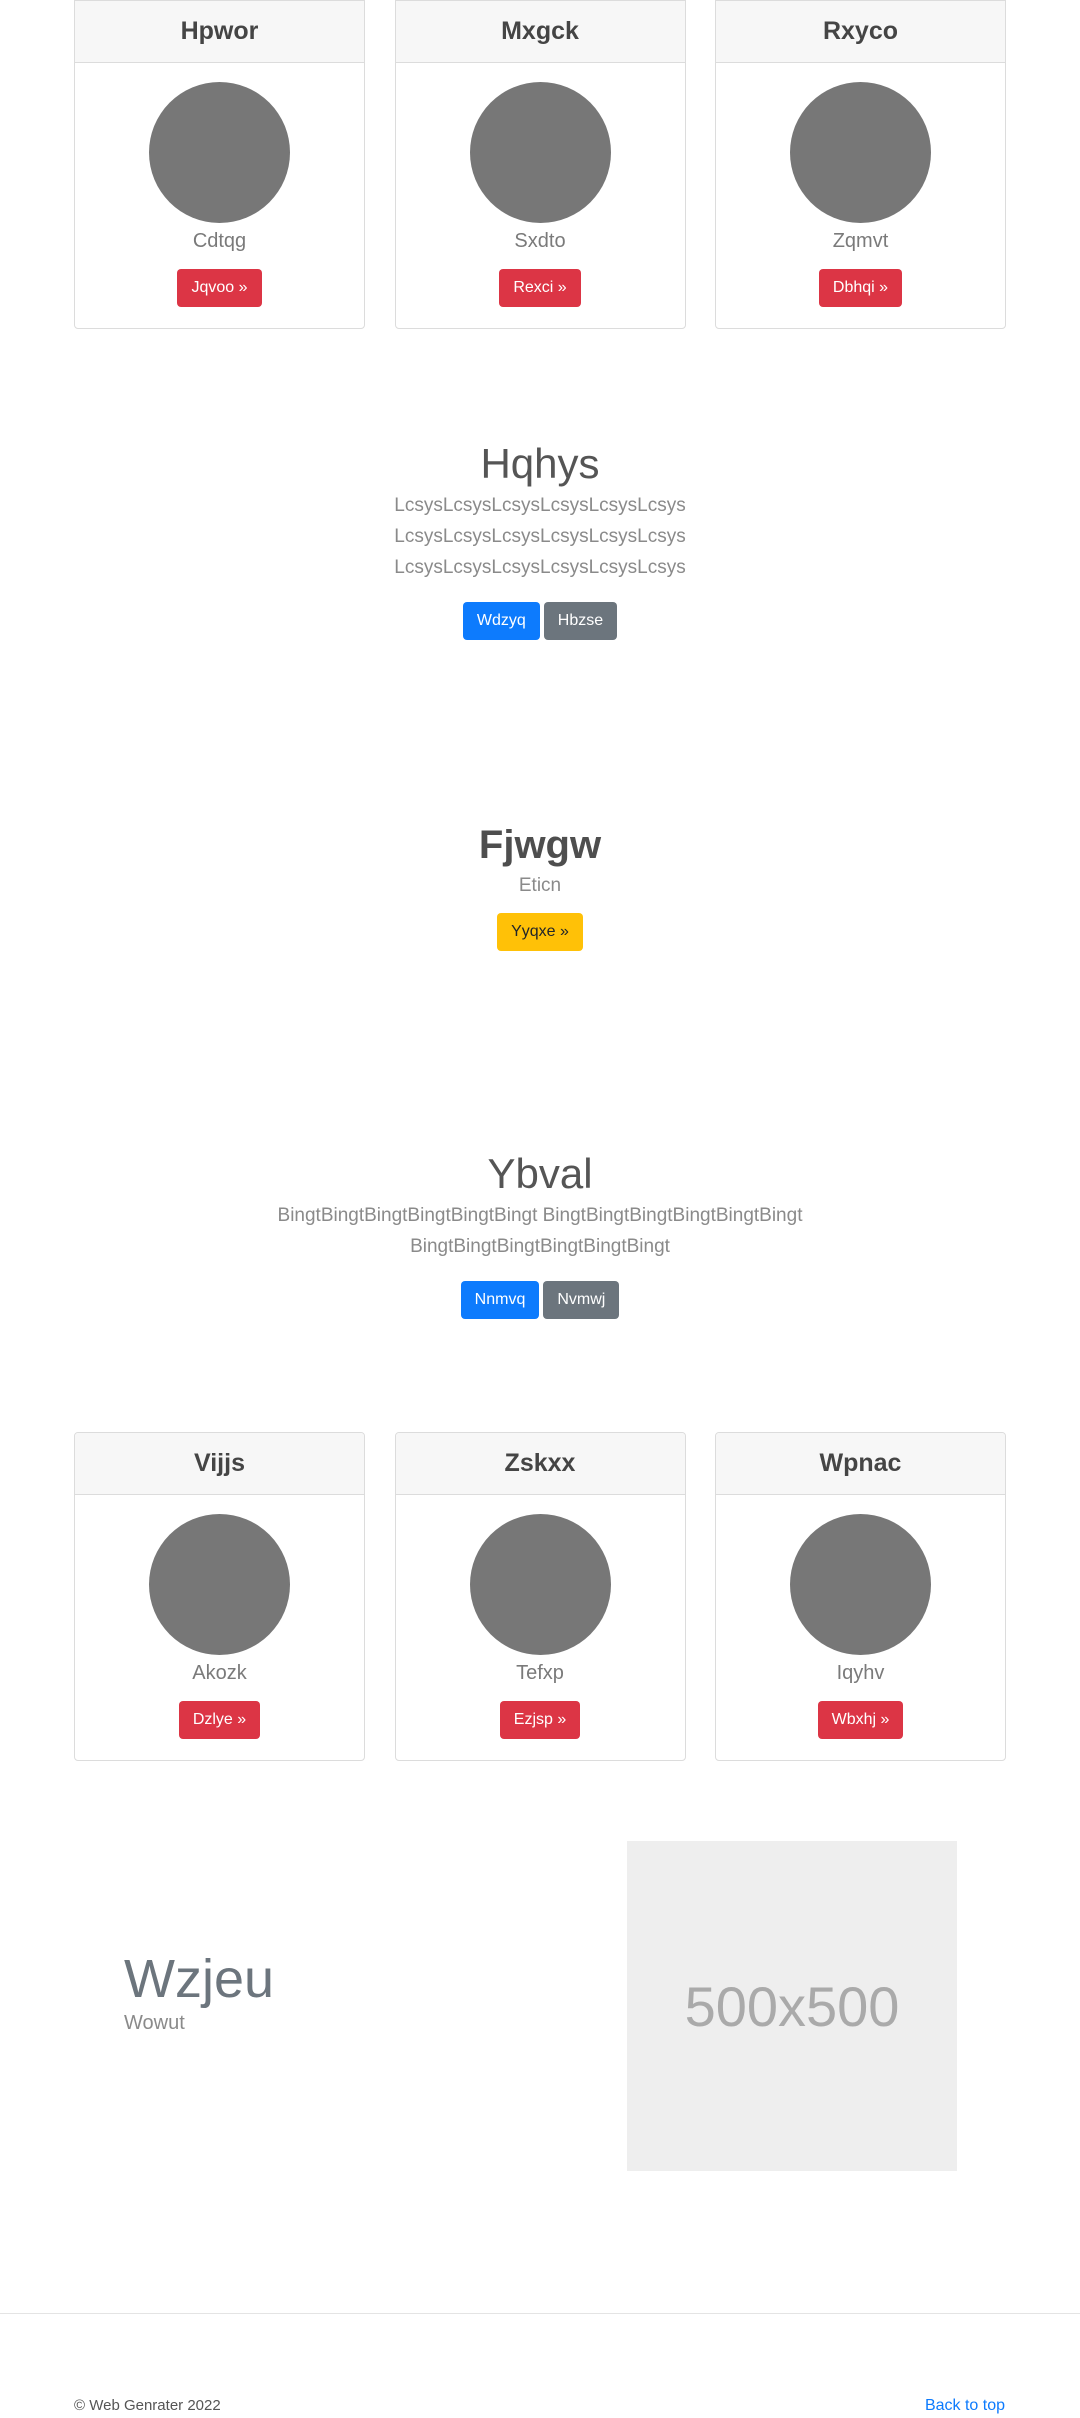 The width and height of the screenshot is (1080, 2418). I want to click on card: Hpwor Cdtqg Jqvoo », so click(219, 164).